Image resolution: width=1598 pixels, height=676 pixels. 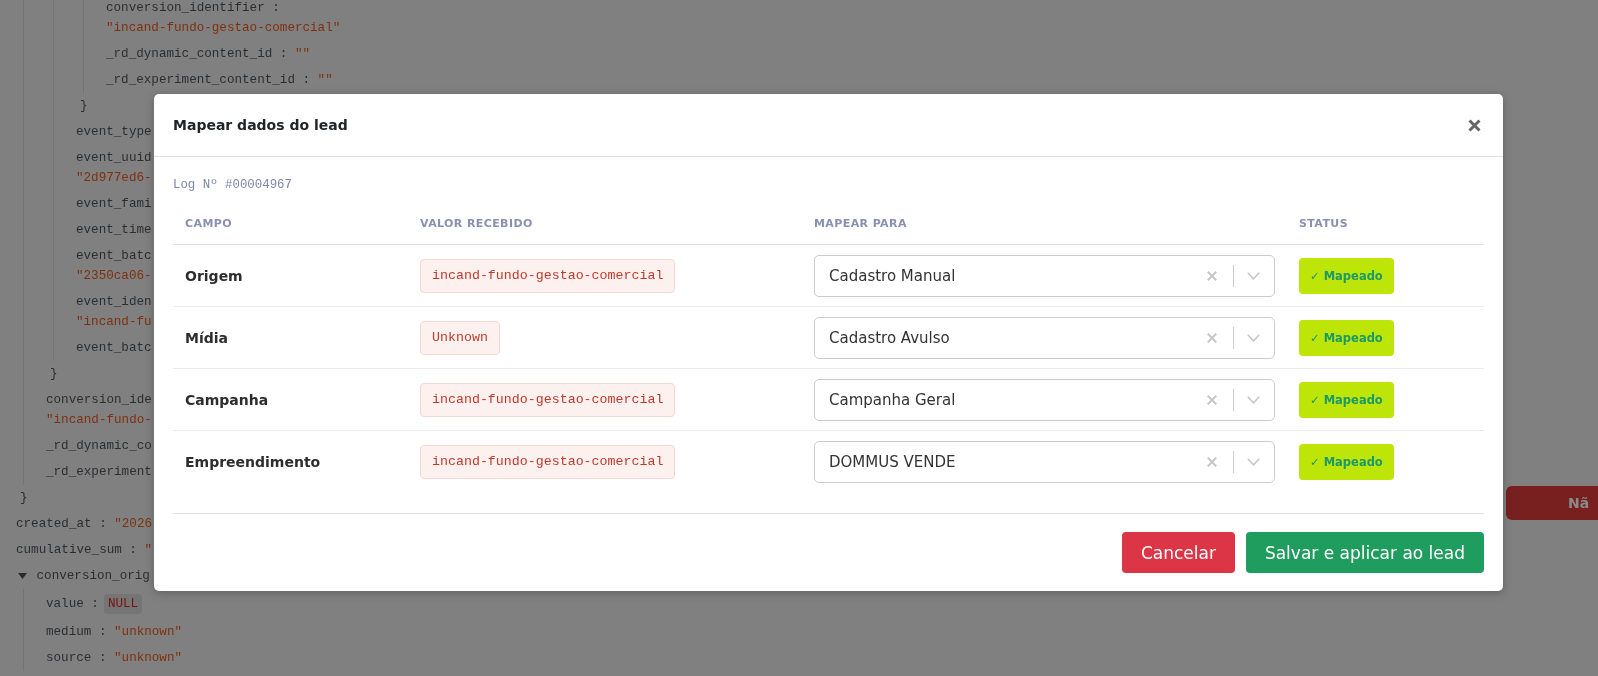 I want to click on mapping-select: Campanha Geral, so click(x=1044, y=399).